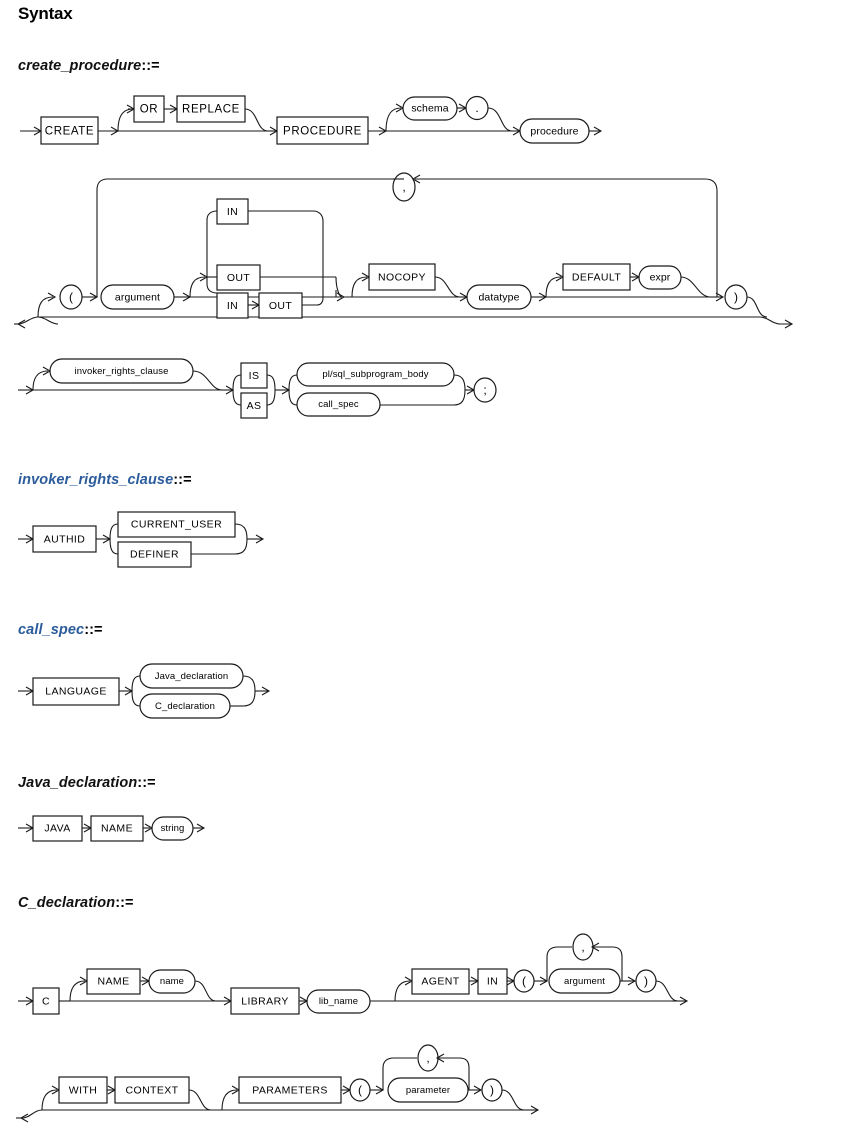 The height and width of the screenshot is (1129, 855). Describe the element at coordinates (554, 131) in the screenshot. I see `label-procedure: procedure` at that location.